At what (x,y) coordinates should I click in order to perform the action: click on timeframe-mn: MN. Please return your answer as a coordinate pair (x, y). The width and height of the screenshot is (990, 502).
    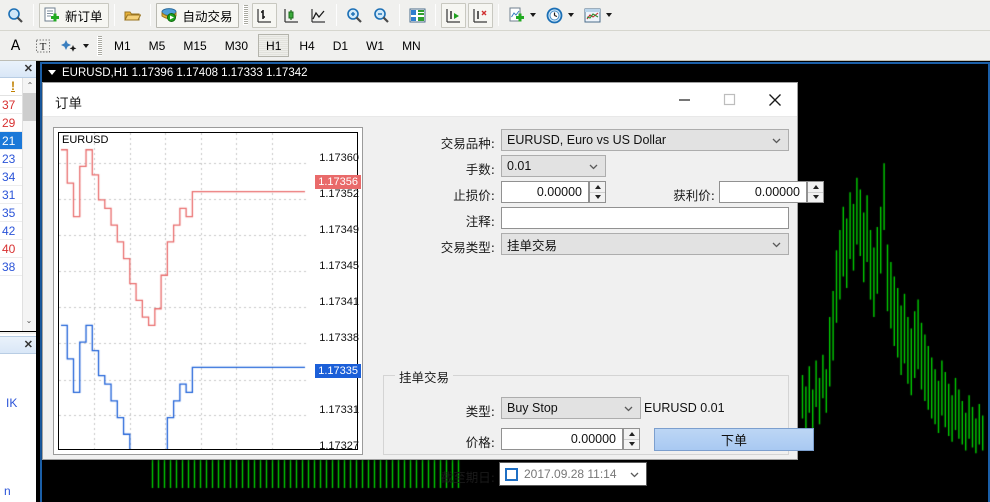
    Looking at the image, I should click on (411, 45).